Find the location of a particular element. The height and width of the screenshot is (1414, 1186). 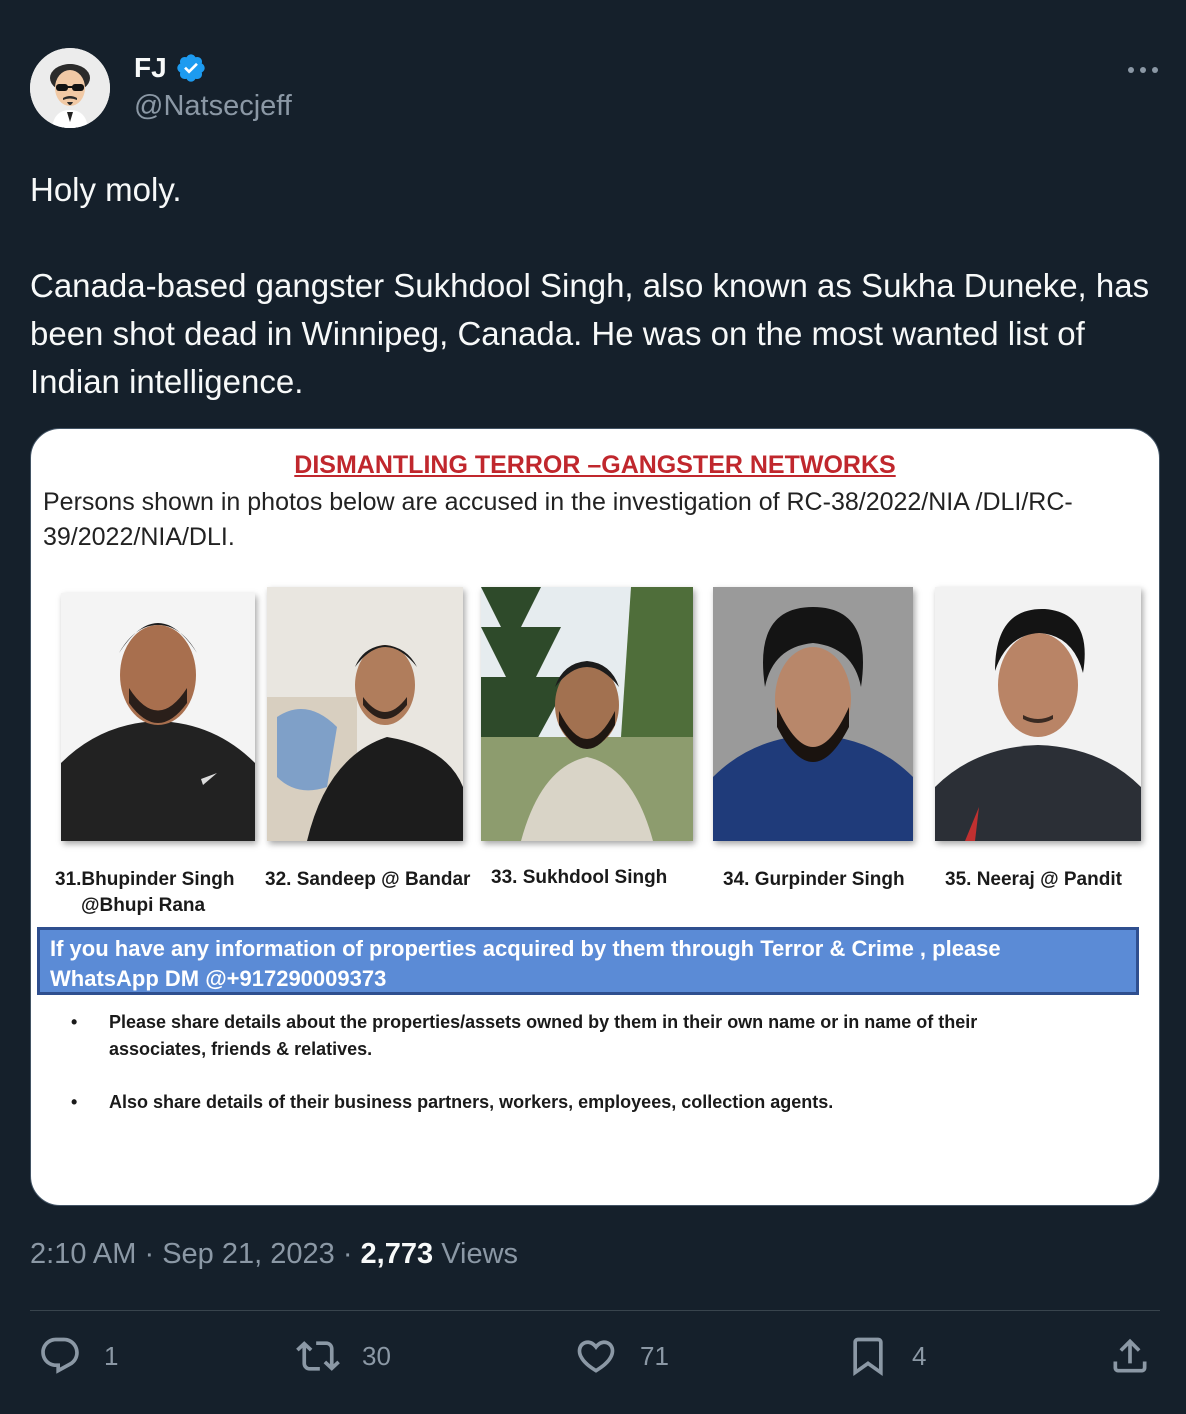

tweet-time: 2:10 AM is located at coordinates (83, 1254).